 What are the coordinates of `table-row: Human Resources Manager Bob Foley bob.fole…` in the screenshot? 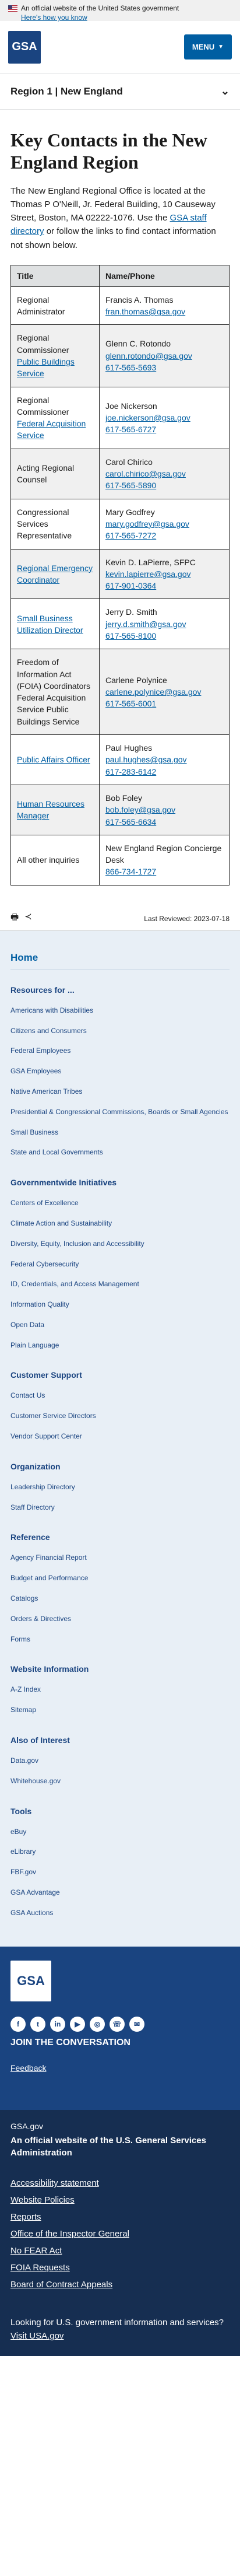 It's located at (120, 809).